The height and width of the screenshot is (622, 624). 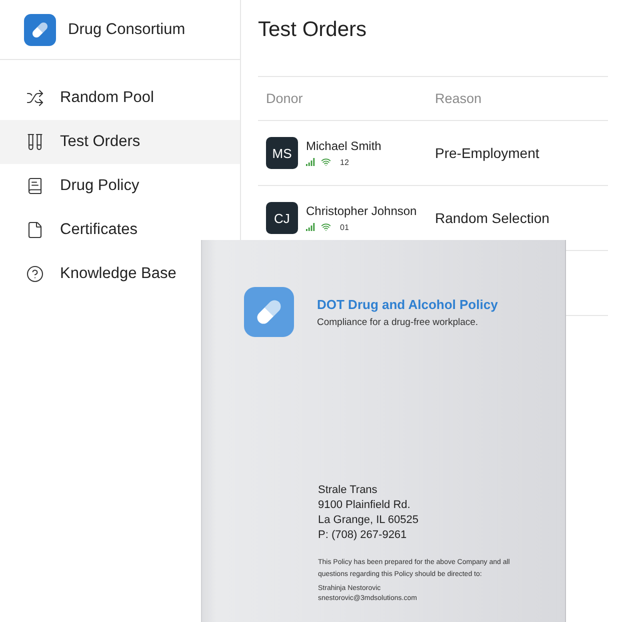 I want to click on avatar: CJ, so click(x=282, y=218).